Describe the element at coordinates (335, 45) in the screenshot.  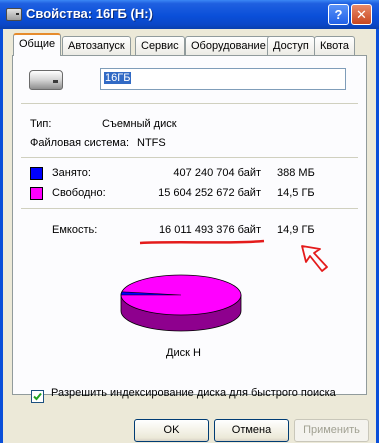
I see `tab-quota: Квота` at that location.